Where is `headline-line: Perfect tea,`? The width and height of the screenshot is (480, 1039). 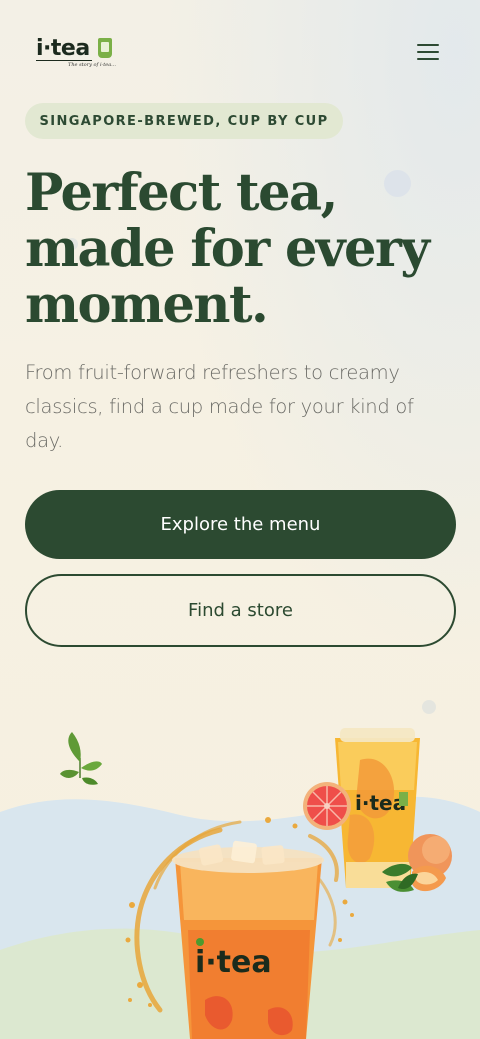 headline-line: Perfect tea, is located at coordinates (181, 193).